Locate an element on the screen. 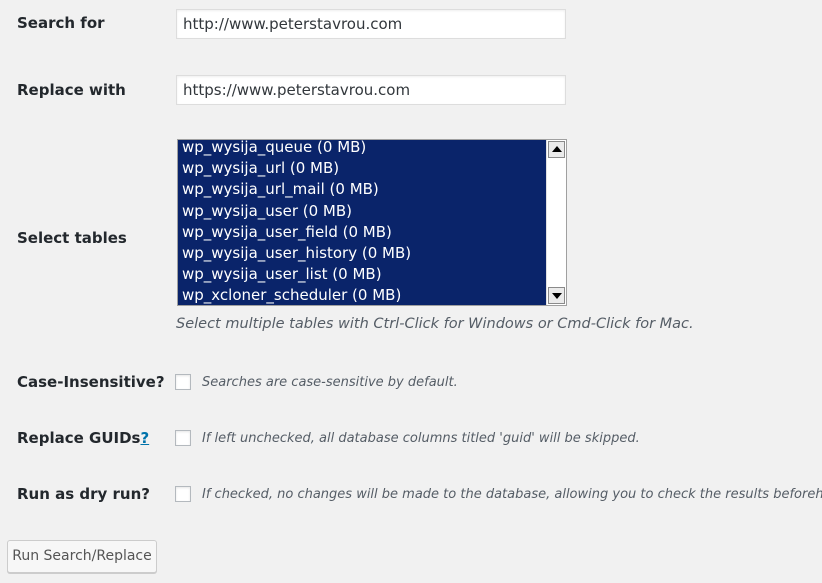  run-search-replace-button: Run Search/Replace is located at coordinates (82, 556).